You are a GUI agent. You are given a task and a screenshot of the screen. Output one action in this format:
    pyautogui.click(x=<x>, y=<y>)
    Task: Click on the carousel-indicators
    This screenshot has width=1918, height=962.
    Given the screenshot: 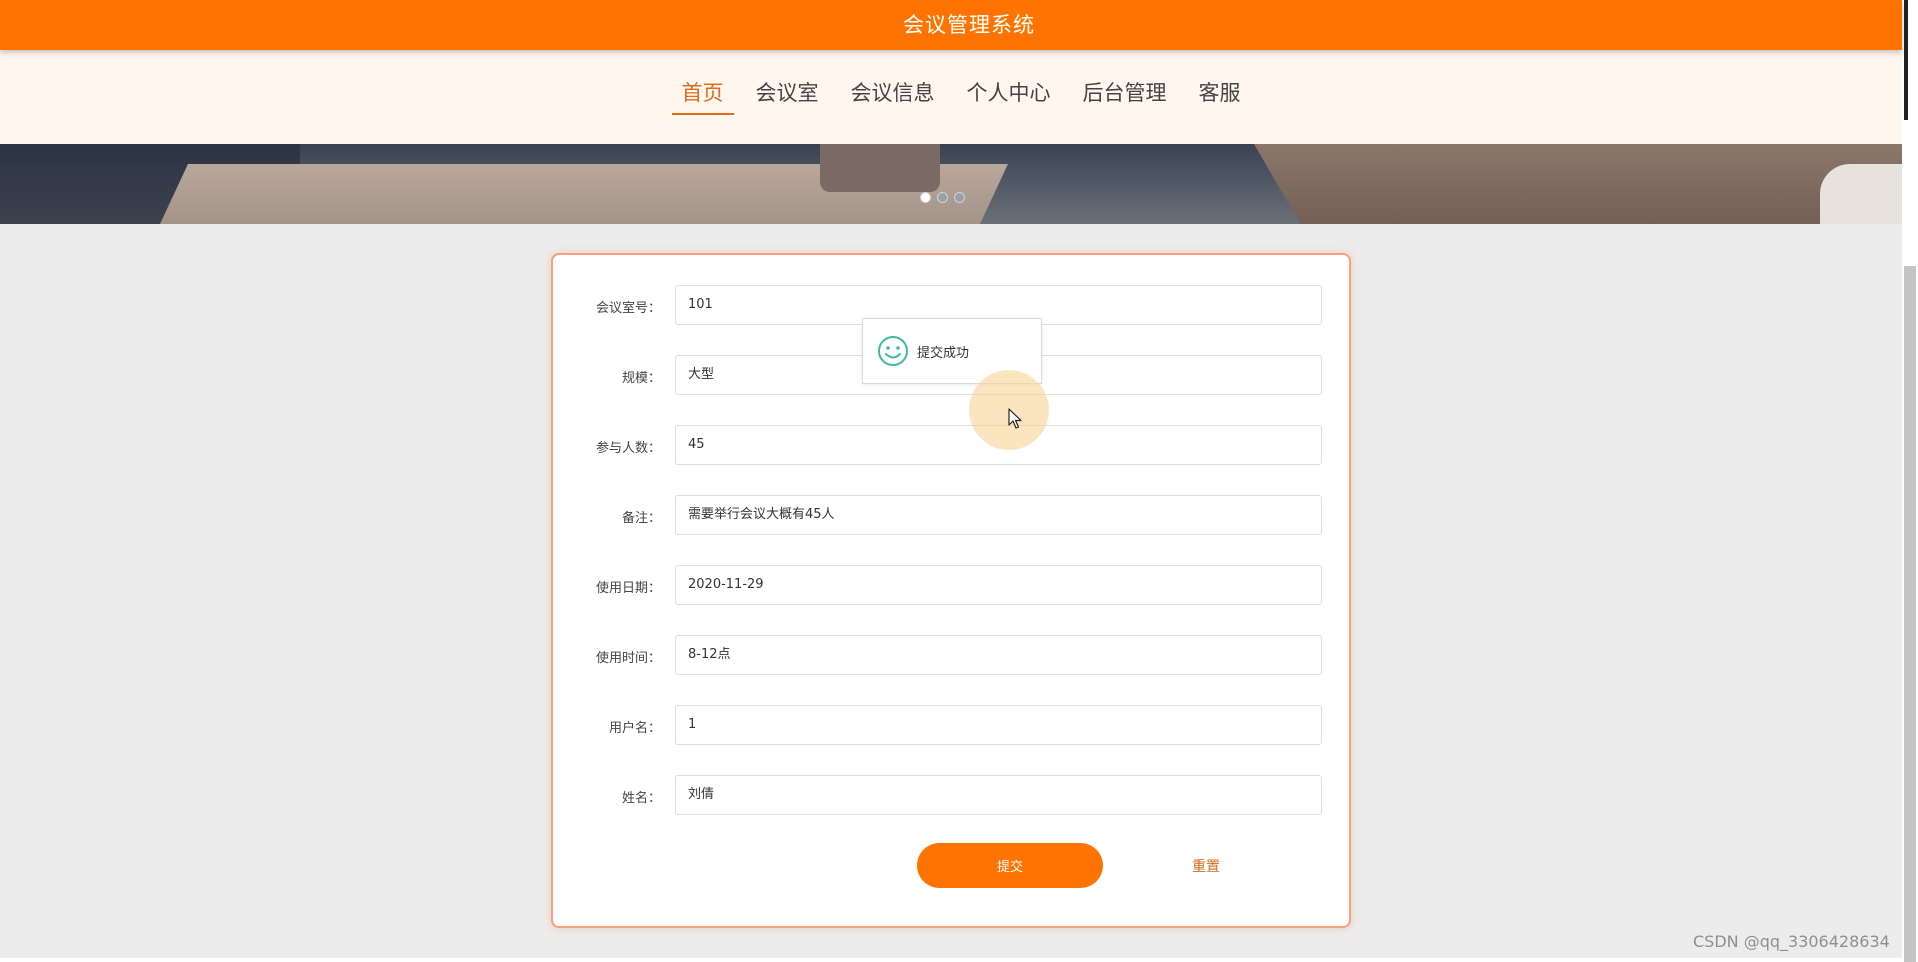 What is the action you would take?
    pyautogui.click(x=942, y=197)
    